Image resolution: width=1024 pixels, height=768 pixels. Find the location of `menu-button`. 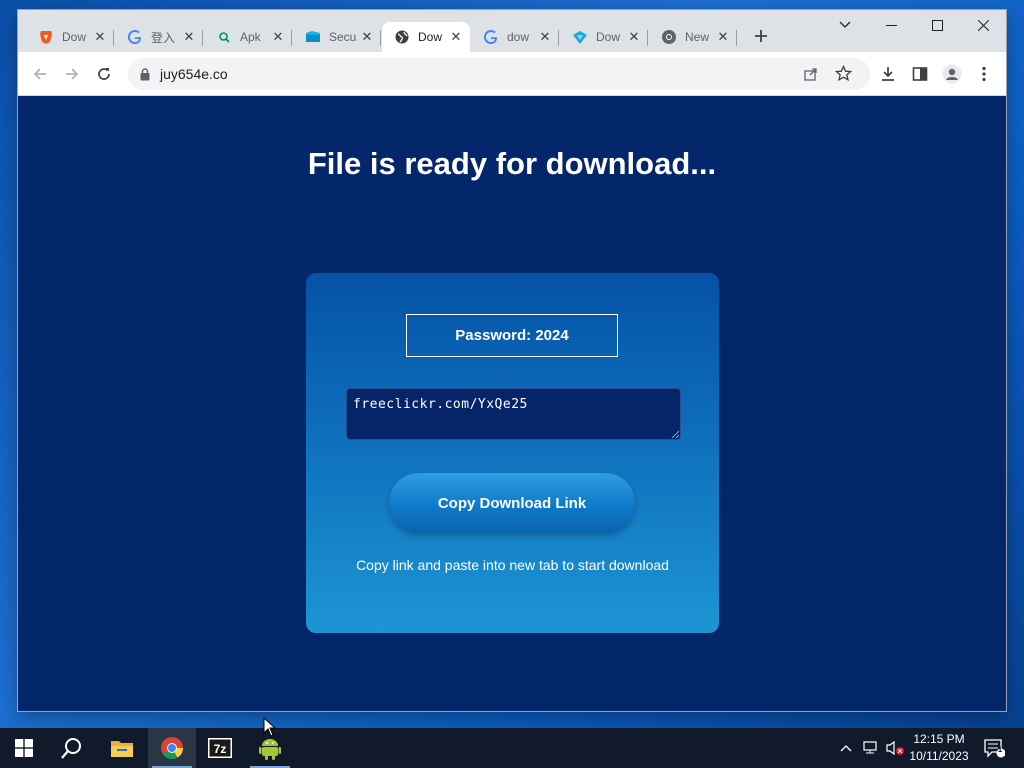

menu-button is located at coordinates (984, 74).